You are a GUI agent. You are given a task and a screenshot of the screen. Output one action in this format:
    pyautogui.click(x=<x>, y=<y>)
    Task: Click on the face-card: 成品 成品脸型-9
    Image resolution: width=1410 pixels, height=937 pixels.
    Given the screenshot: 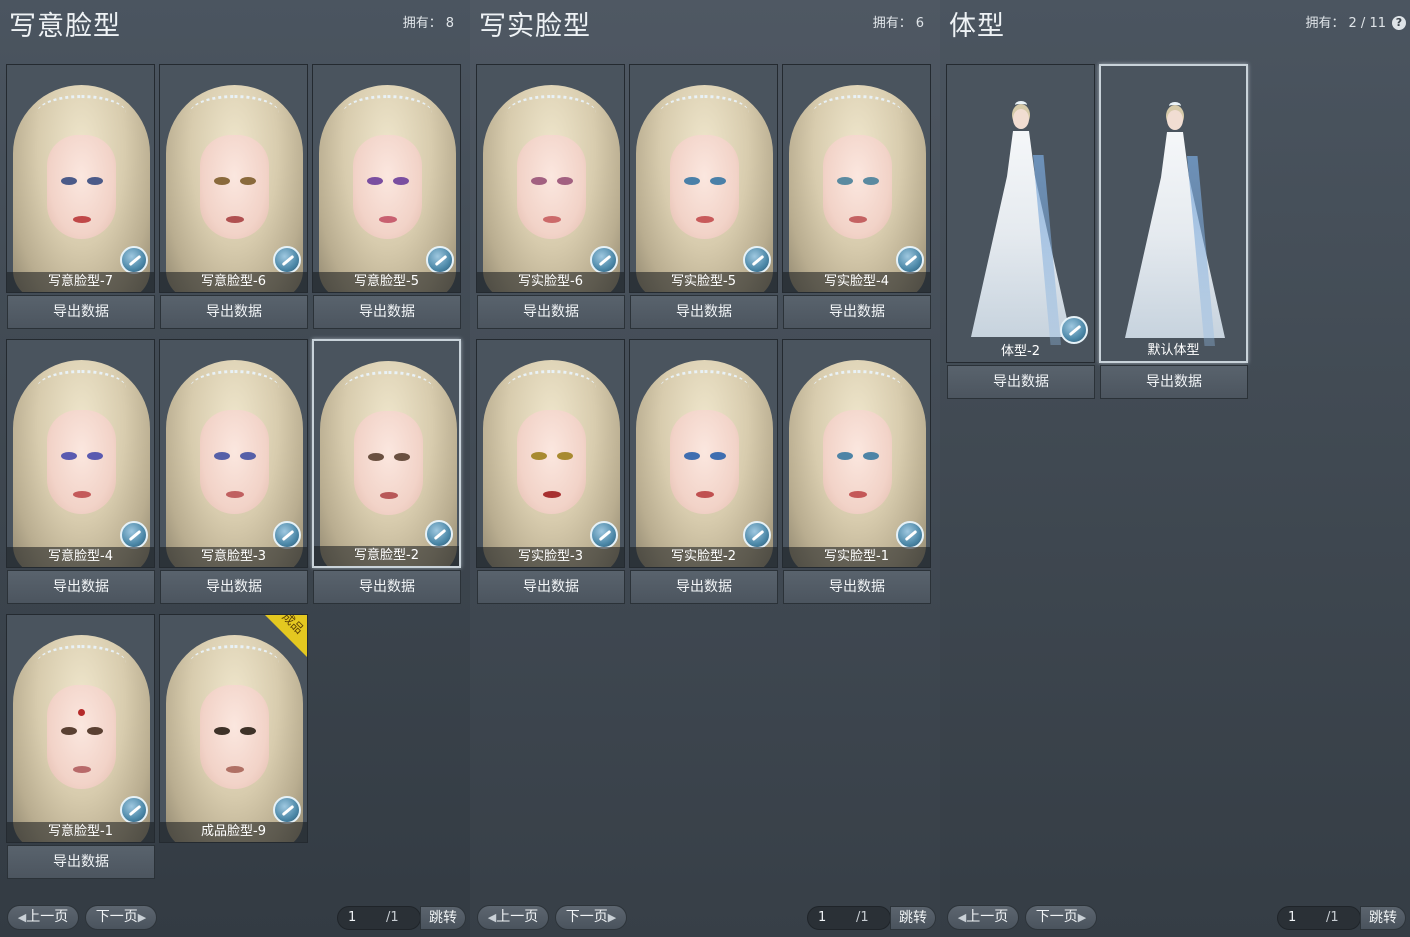 What is the action you would take?
    pyautogui.click(x=233, y=728)
    